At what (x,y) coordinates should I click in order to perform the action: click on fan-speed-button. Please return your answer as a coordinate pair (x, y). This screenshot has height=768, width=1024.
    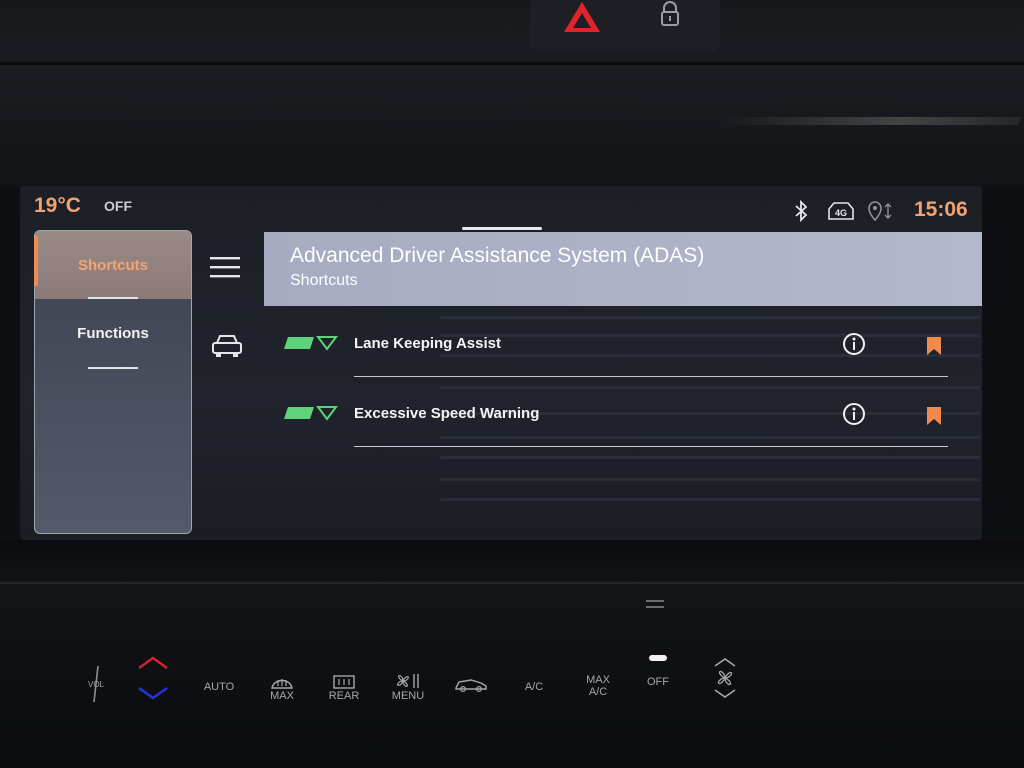
    Looking at the image, I should click on (725, 678).